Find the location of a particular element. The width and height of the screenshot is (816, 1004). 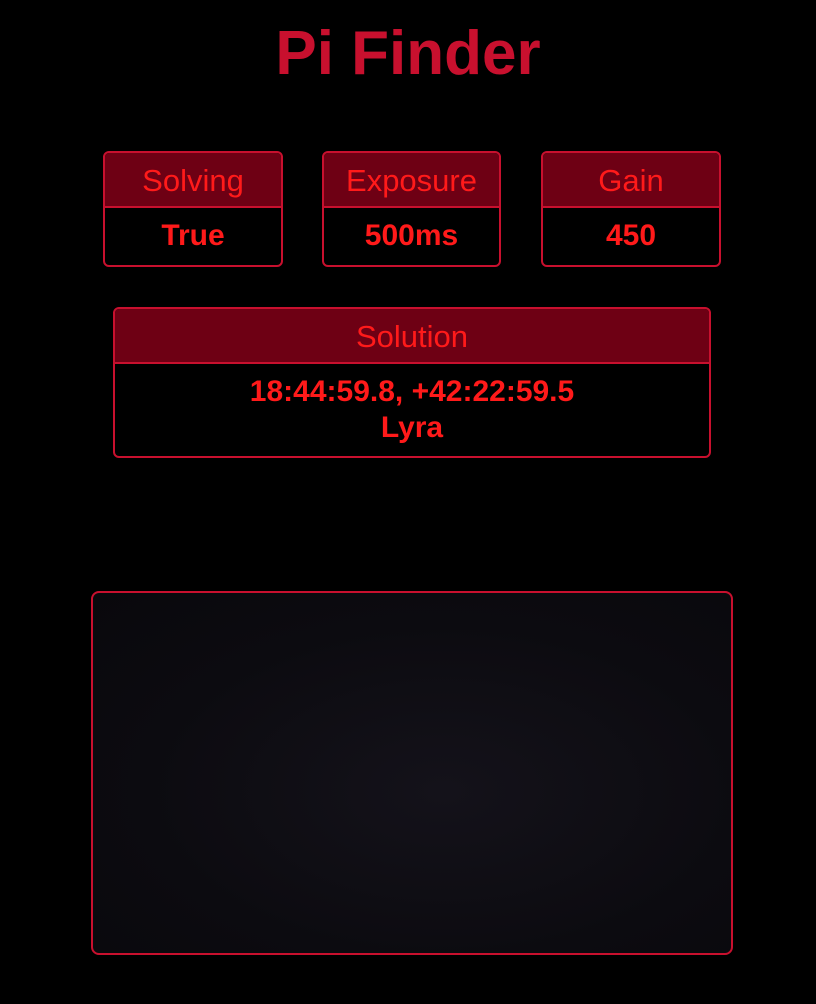

solving-value: True is located at coordinates (193, 235).